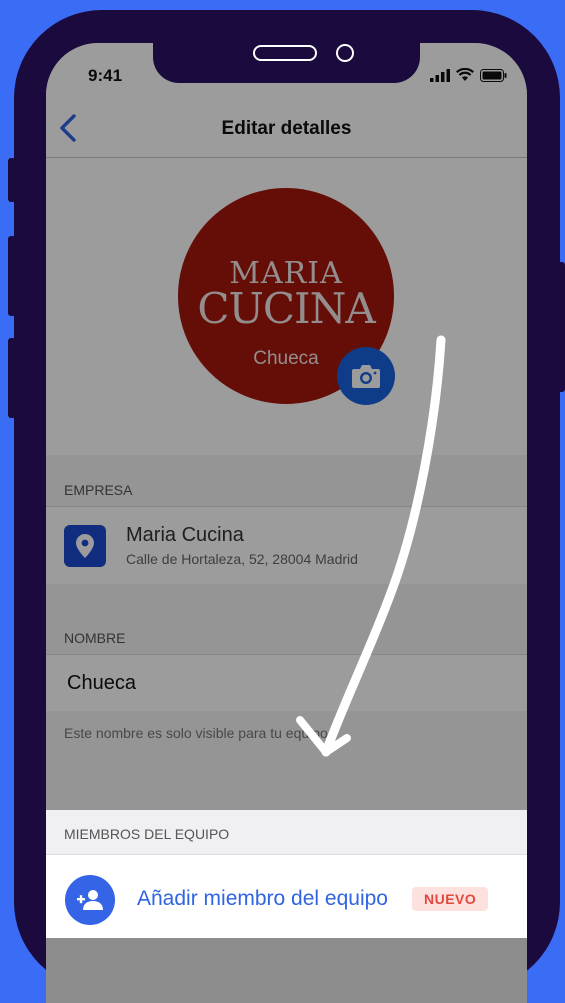  What do you see at coordinates (285, 53) in the screenshot?
I see `speaker-icon` at bounding box center [285, 53].